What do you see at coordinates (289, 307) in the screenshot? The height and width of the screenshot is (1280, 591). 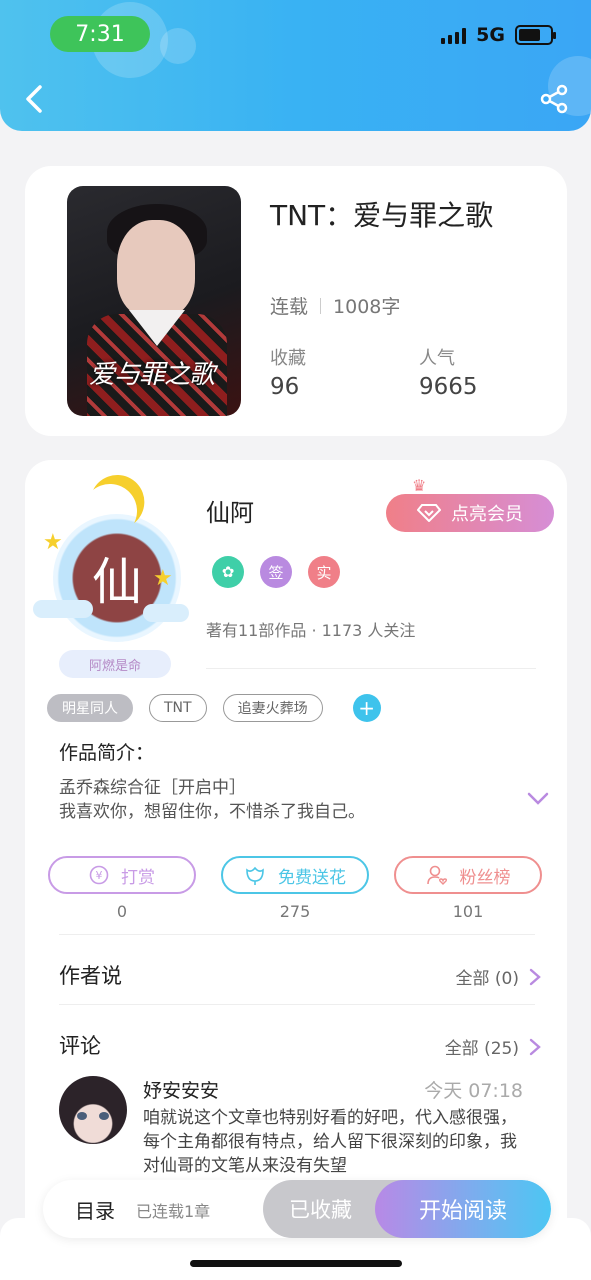 I see `book-status: 连载` at bounding box center [289, 307].